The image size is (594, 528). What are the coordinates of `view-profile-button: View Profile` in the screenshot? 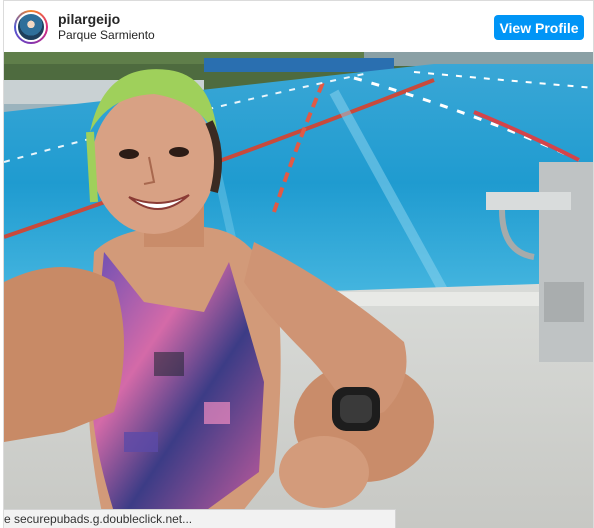 It's located at (539, 27).